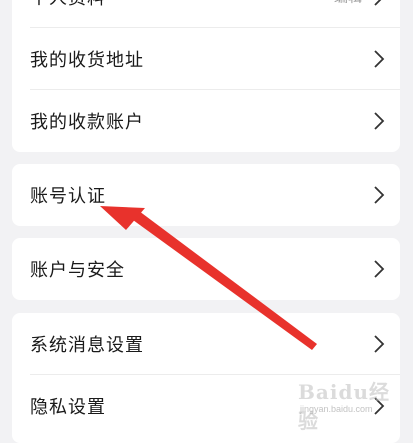  I want to click on menu-item-label: 我的收货地址, so click(87, 60).